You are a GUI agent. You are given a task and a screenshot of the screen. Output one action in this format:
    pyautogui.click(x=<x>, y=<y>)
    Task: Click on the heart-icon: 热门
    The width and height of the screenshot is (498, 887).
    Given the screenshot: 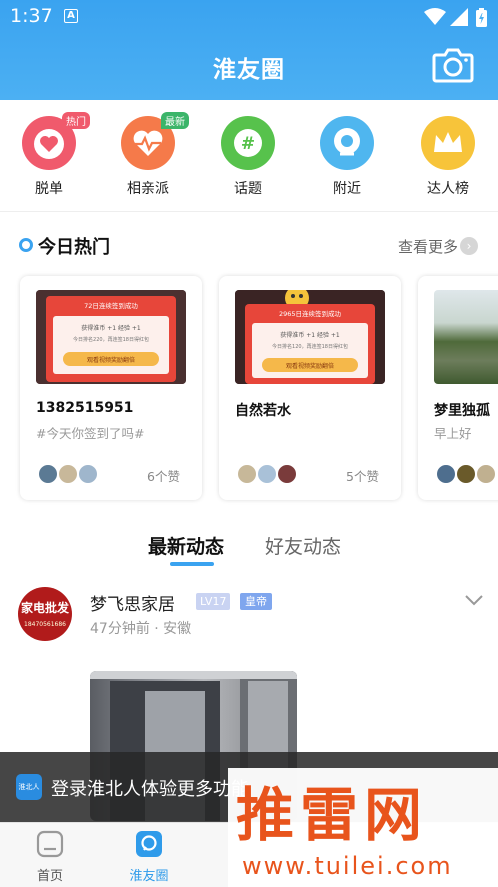 What is the action you would take?
    pyautogui.click(x=56, y=141)
    